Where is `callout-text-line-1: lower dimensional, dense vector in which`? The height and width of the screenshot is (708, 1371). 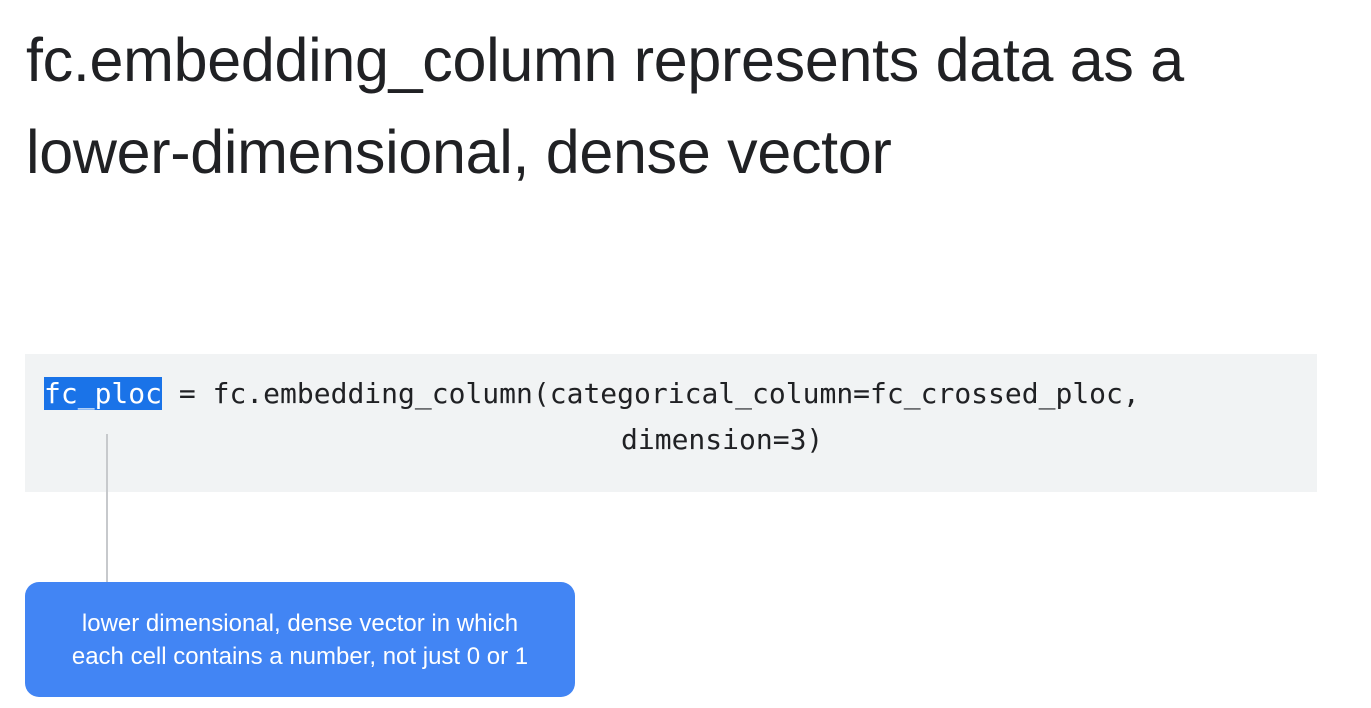
callout-text-line-1: lower dimensional, dense vector in which is located at coordinates (300, 623).